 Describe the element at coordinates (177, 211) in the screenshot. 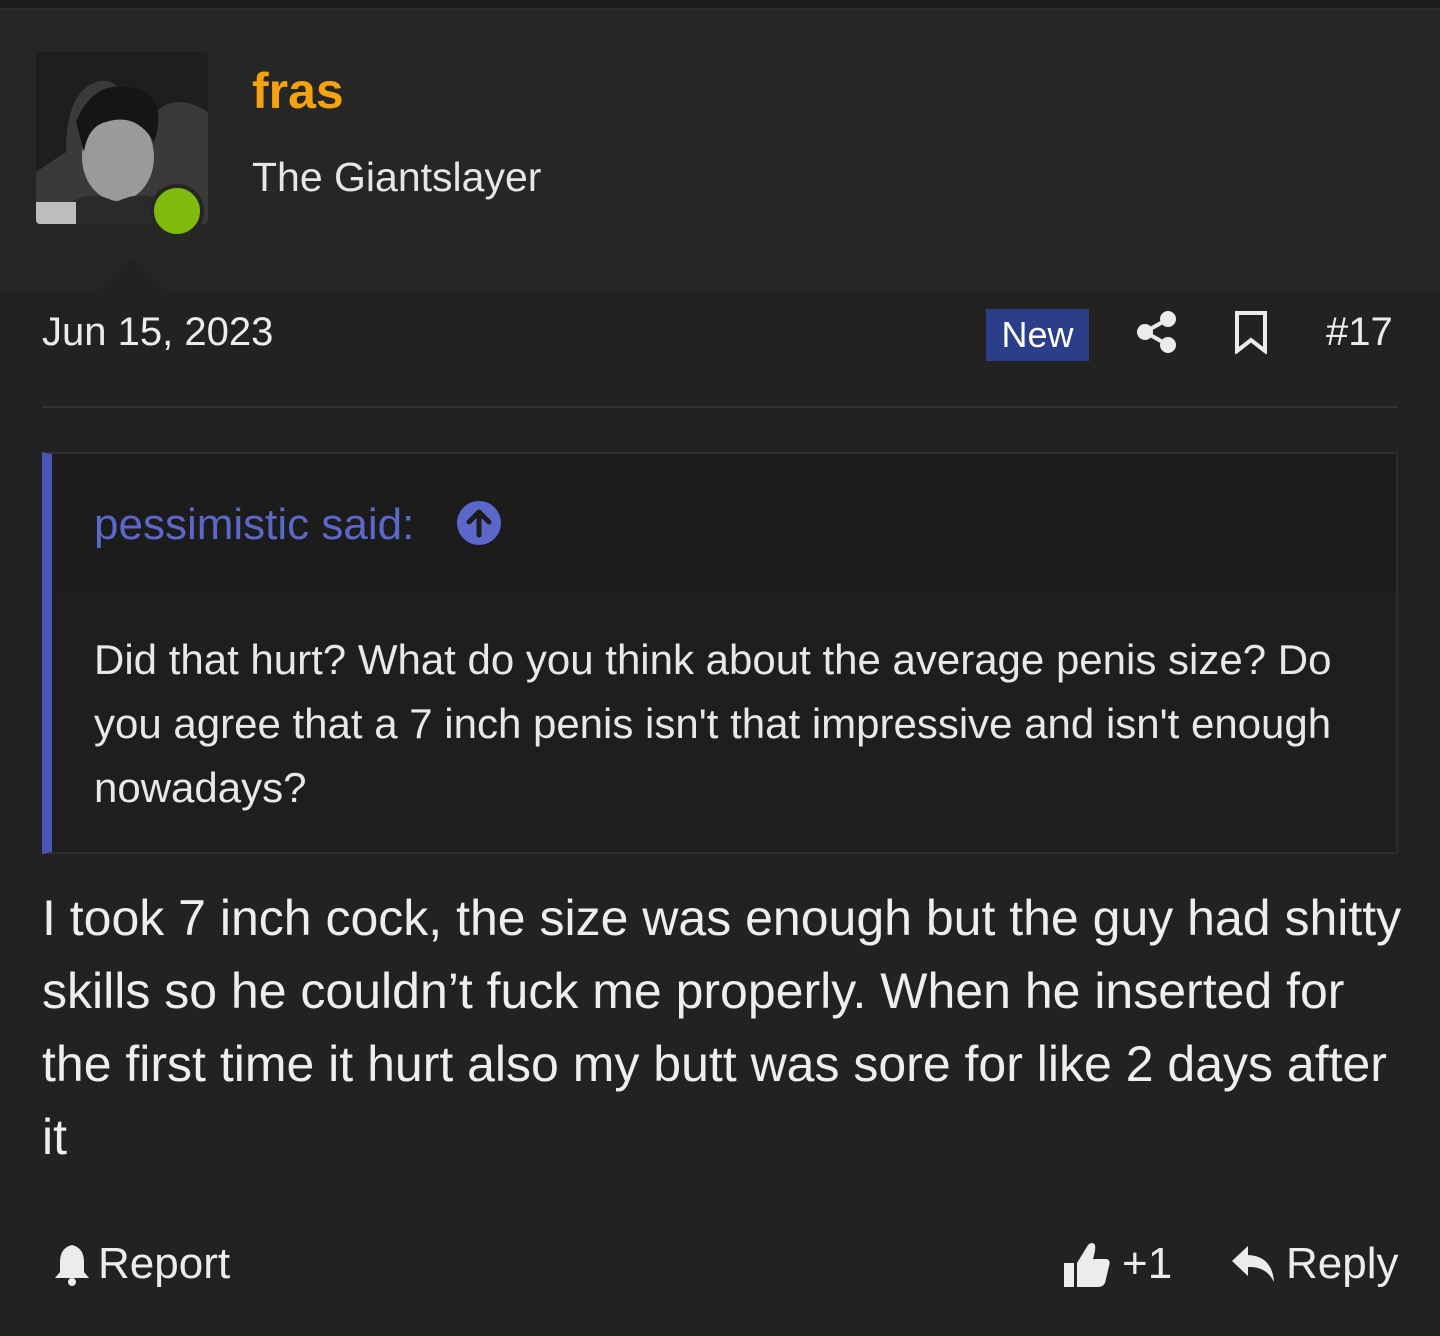

I see `online-status-indicator` at that location.